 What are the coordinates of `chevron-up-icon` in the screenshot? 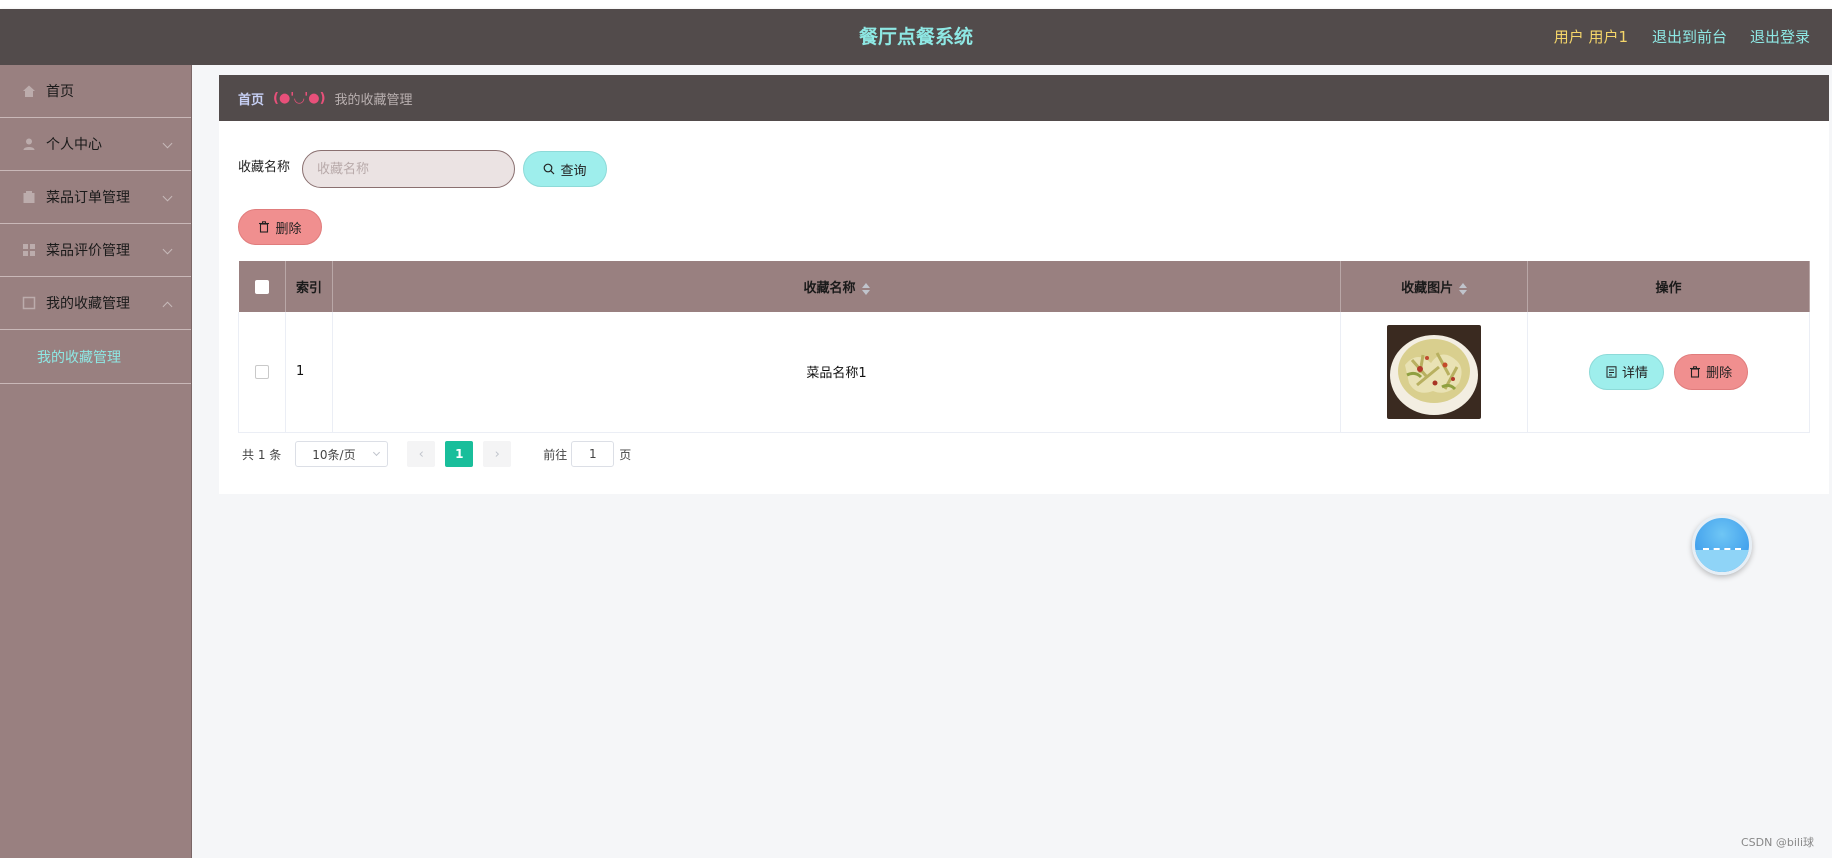 It's located at (167, 306).